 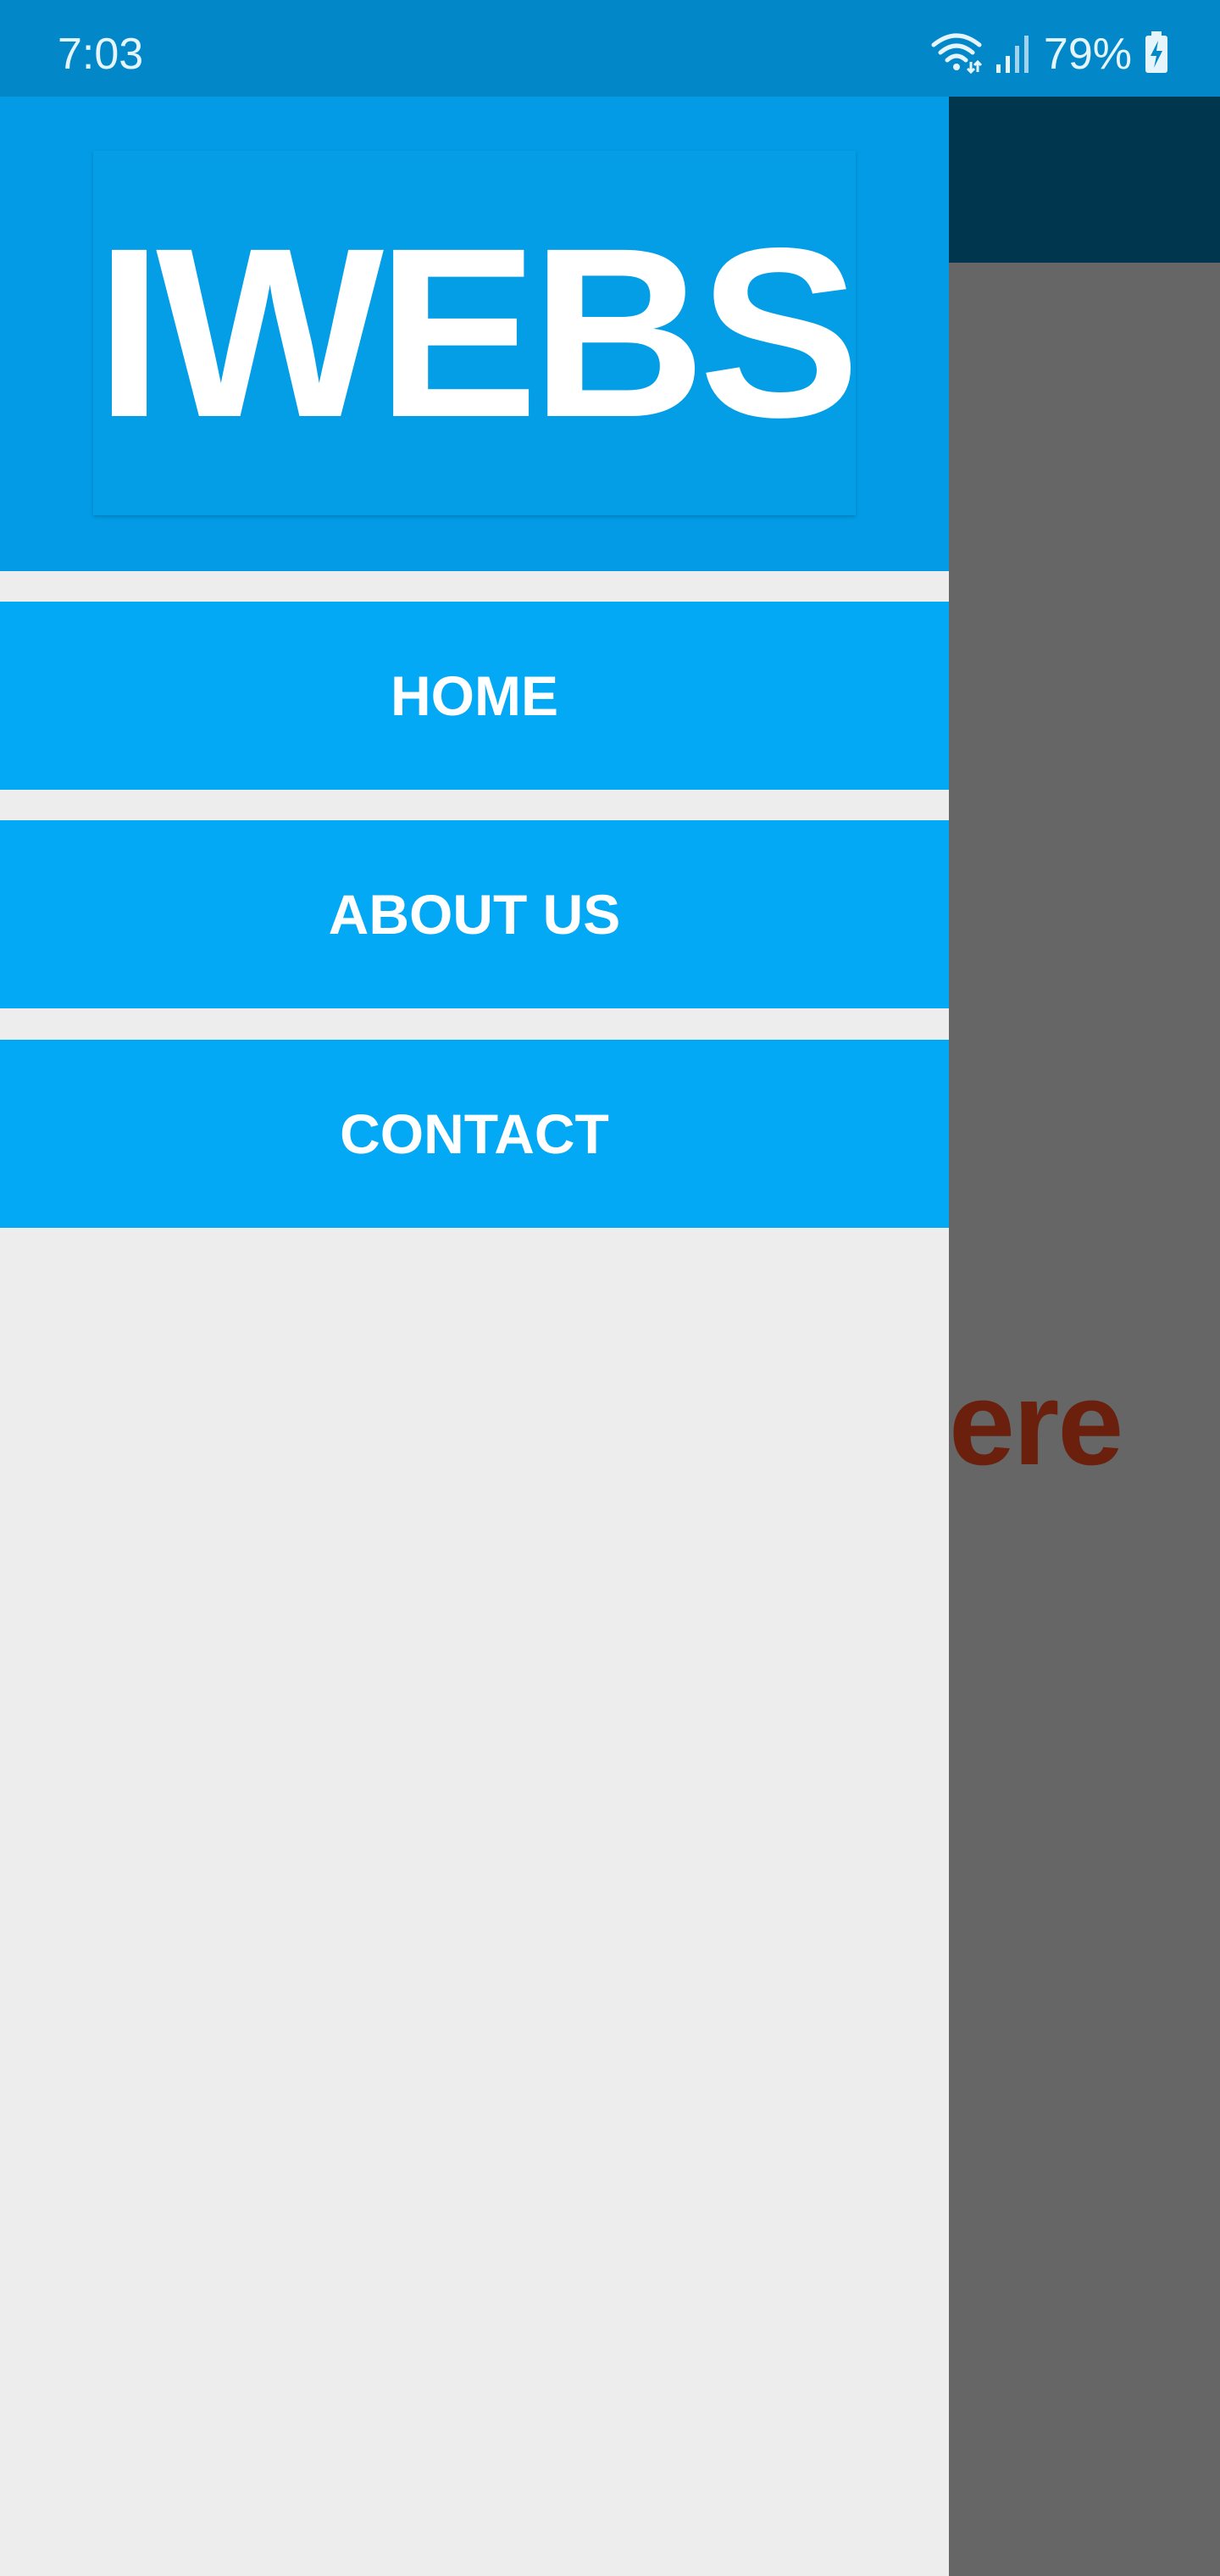 I want to click on status-bar: 7:03 79%, so click(x=610, y=48).